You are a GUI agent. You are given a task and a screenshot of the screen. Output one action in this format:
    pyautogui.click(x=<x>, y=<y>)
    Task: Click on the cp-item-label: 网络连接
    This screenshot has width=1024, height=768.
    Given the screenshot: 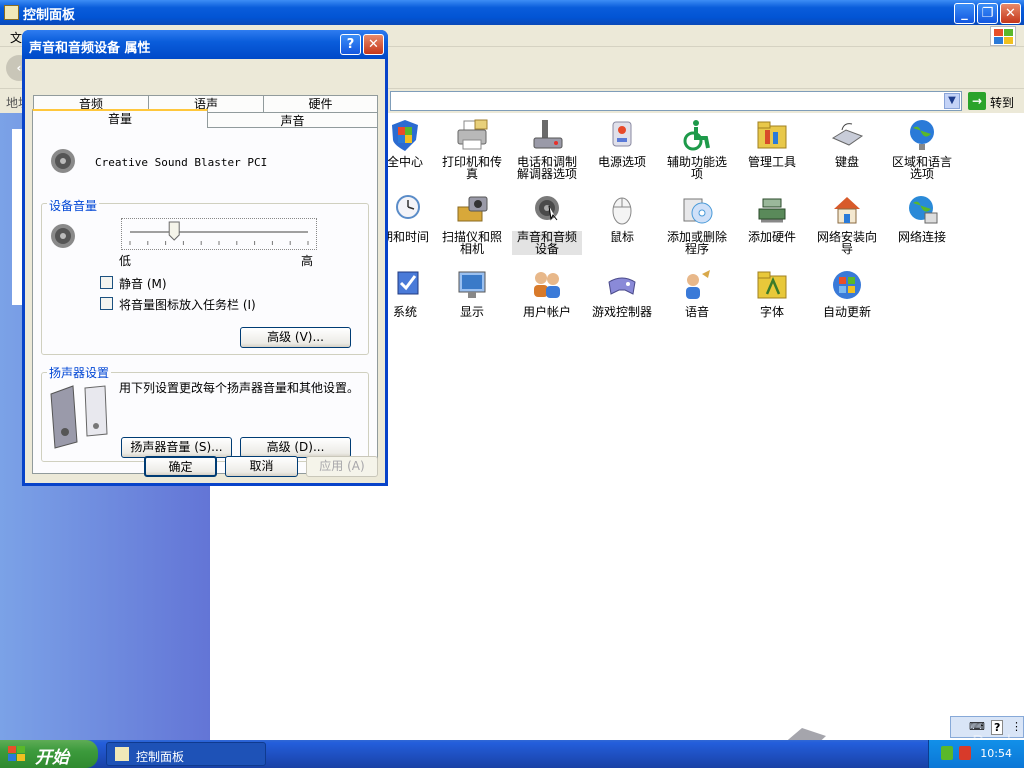 What is the action you would take?
    pyautogui.click(x=921, y=237)
    